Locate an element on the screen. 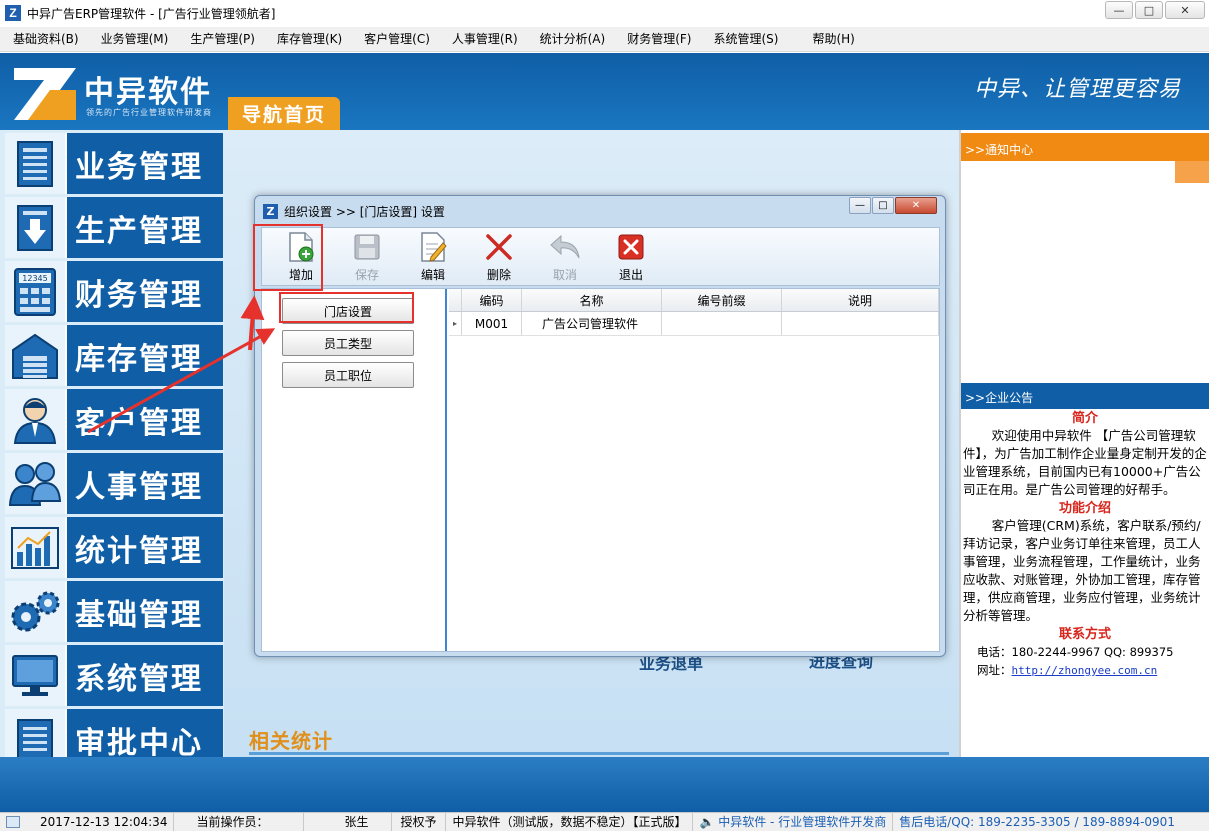 The width and height of the screenshot is (1209, 831). window-title: 中异广告ERP管理软件 - [广告行业管理领航者] is located at coordinates (151, 13).